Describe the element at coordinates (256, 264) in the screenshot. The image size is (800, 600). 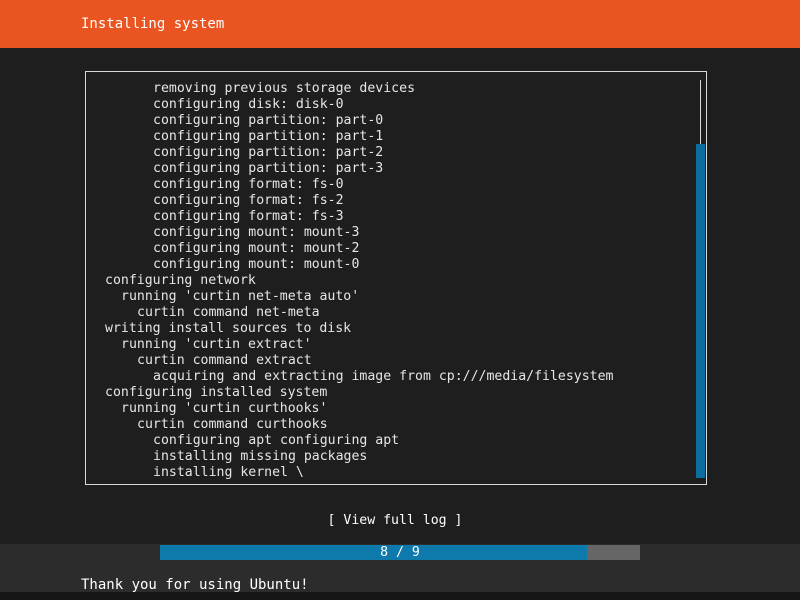
I see `log-line: configuring mount: mount-0` at that location.